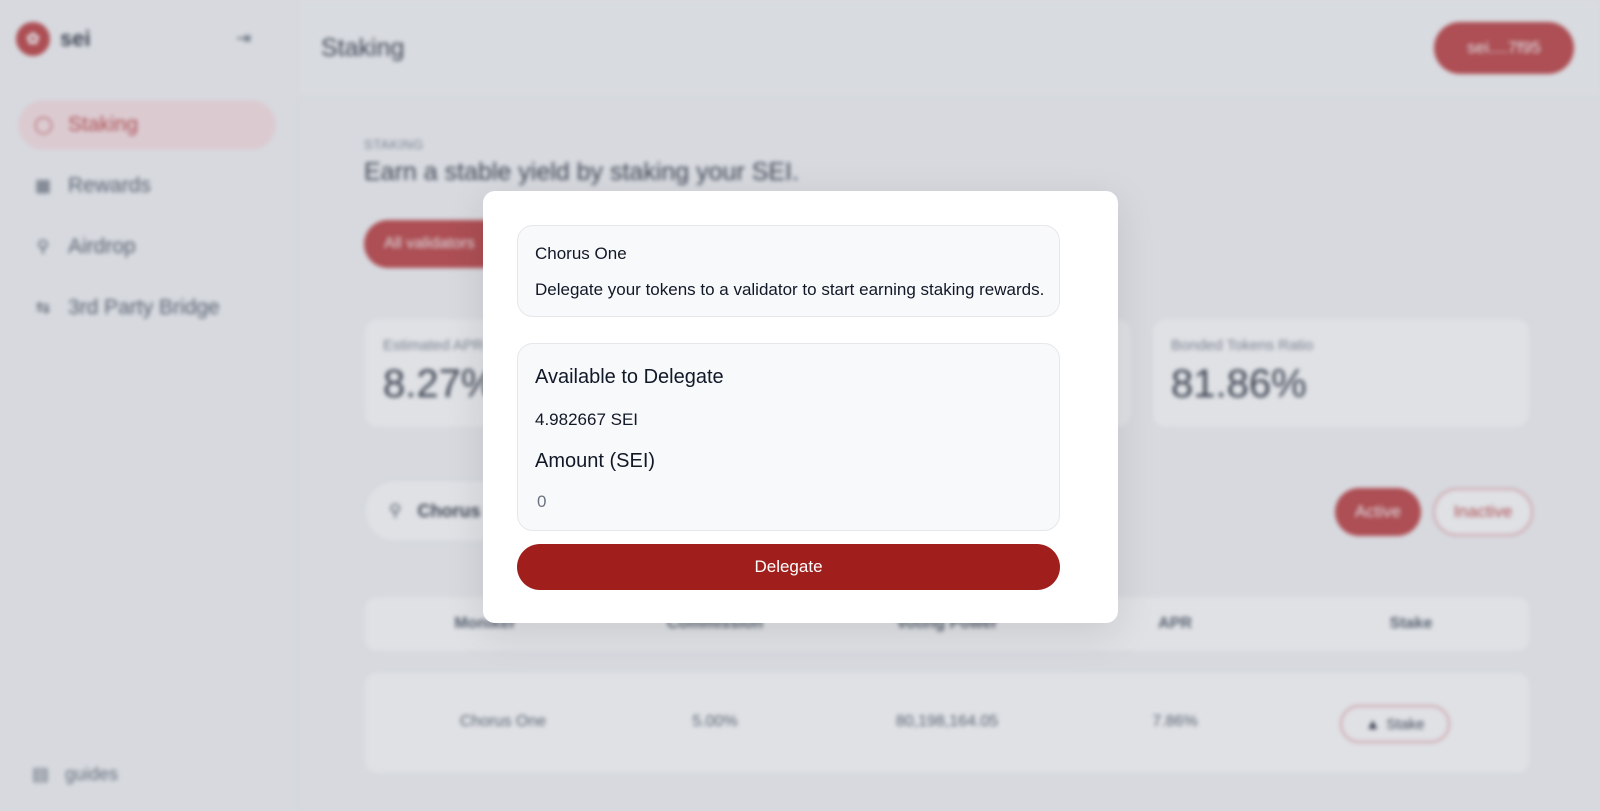 The width and height of the screenshot is (1600, 811). What do you see at coordinates (595, 461) in the screenshot?
I see `amount-label: Amount (SEI)` at bounding box center [595, 461].